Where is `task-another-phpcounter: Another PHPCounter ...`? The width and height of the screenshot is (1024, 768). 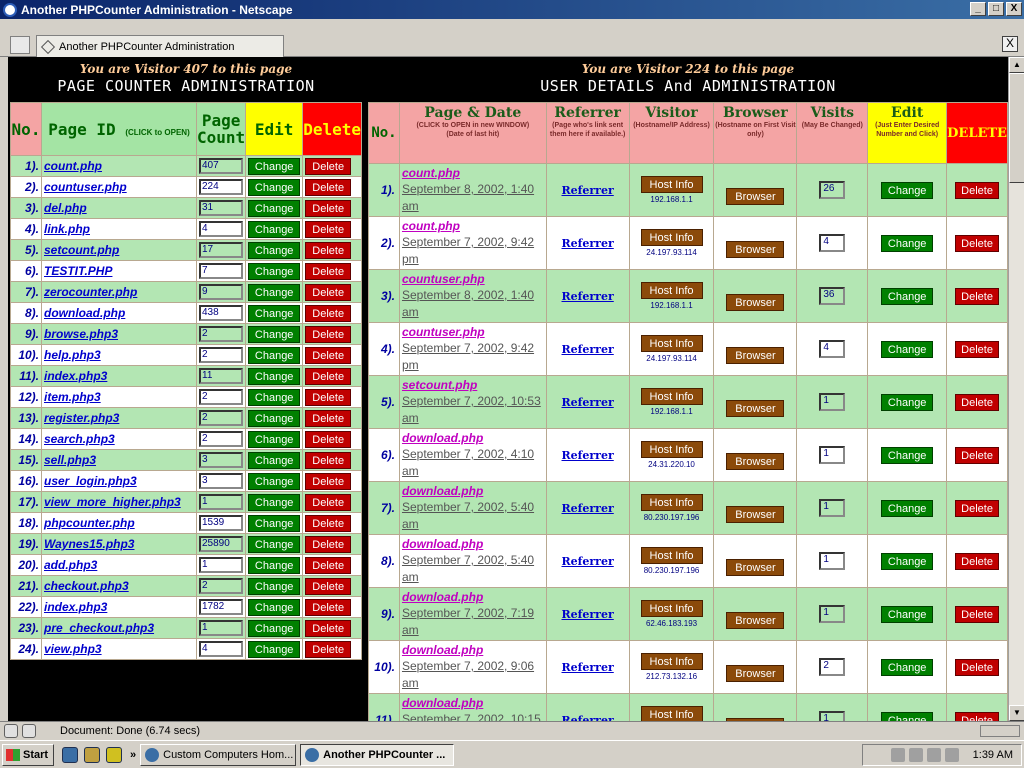 task-another-phpcounter: Another PHPCounter ... is located at coordinates (377, 754).